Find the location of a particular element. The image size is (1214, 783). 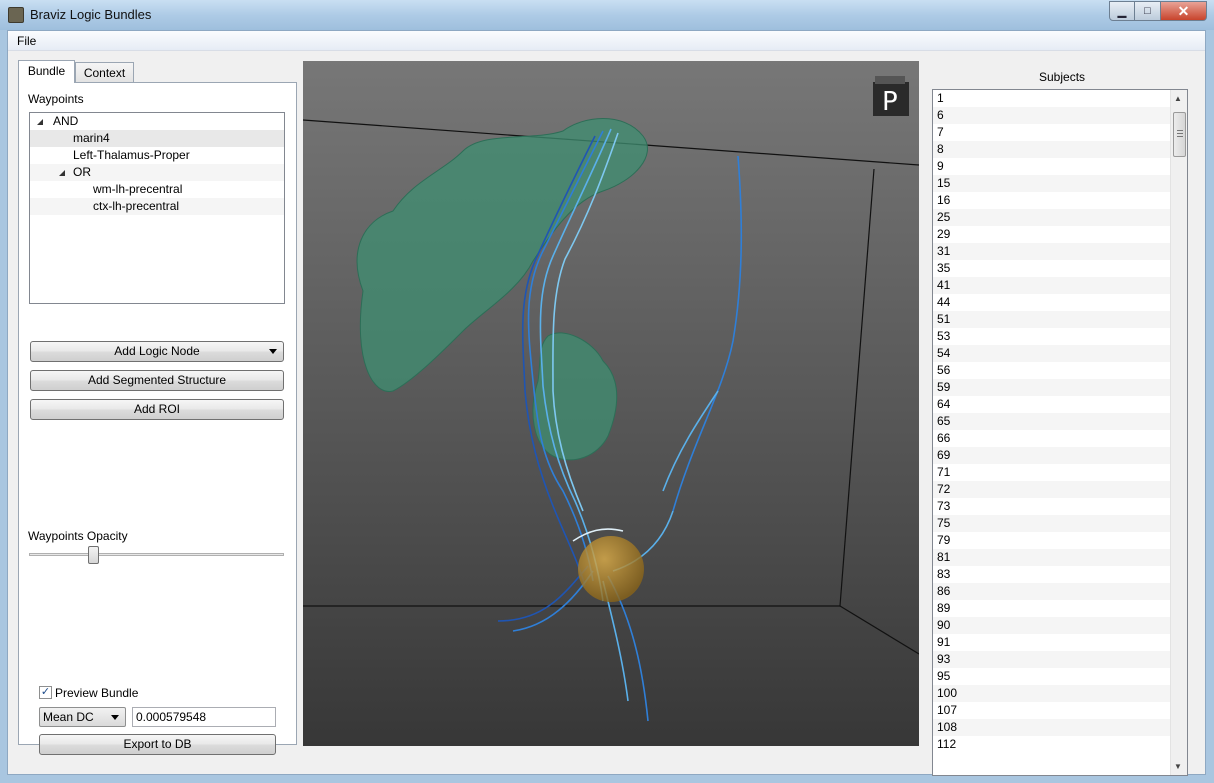

list-item: 29 is located at coordinates (1052, 234).